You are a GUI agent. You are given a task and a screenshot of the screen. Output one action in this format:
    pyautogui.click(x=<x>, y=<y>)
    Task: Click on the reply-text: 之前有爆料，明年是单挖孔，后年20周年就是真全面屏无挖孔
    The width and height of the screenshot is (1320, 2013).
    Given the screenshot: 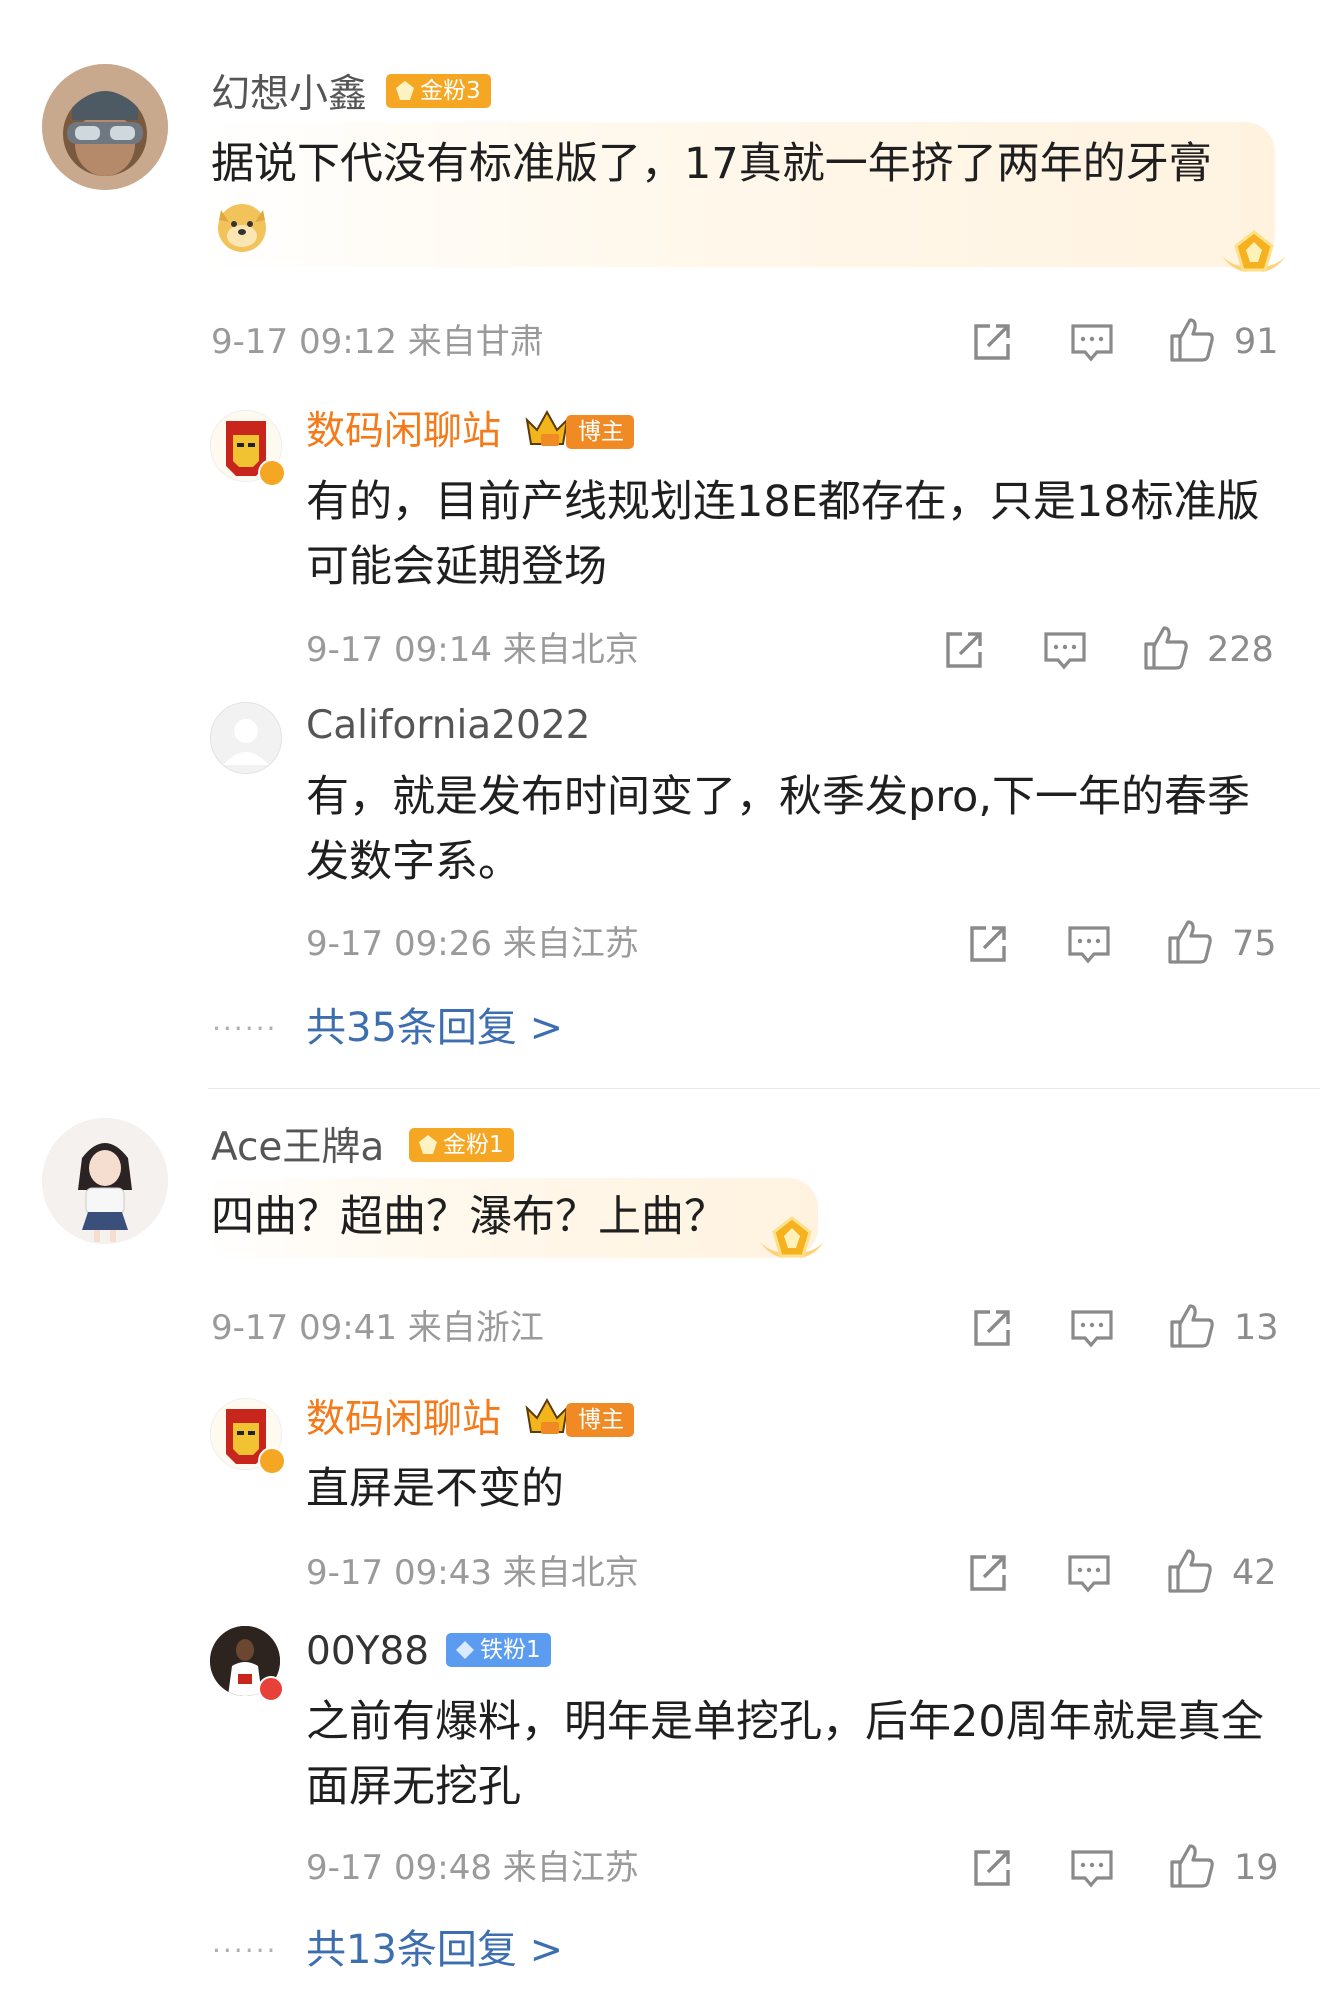 What is the action you would take?
    pyautogui.click(x=785, y=1754)
    